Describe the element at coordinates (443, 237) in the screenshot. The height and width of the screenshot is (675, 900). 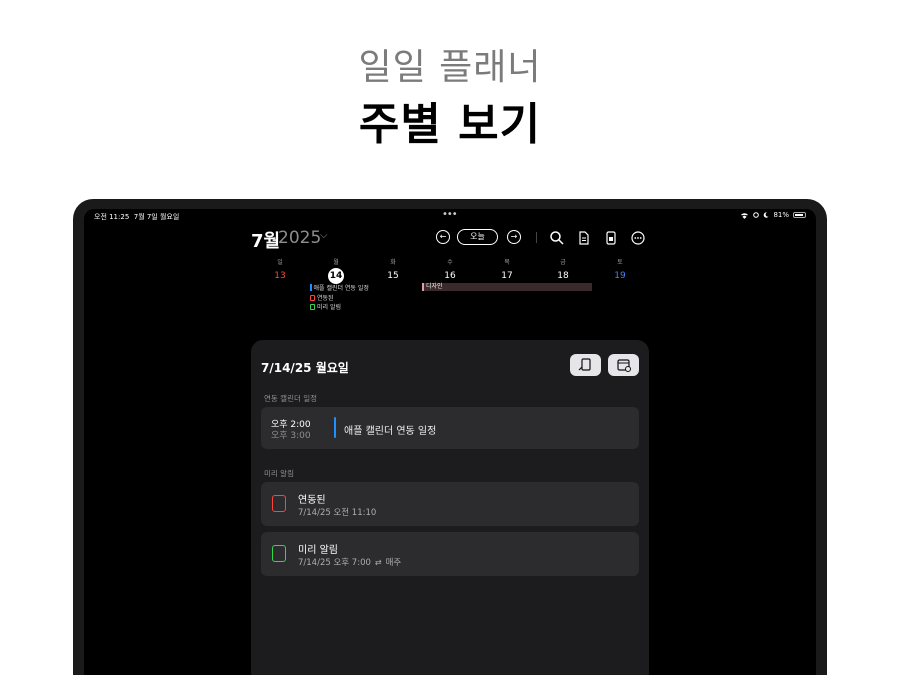
I see `prev-icon: ←` at that location.